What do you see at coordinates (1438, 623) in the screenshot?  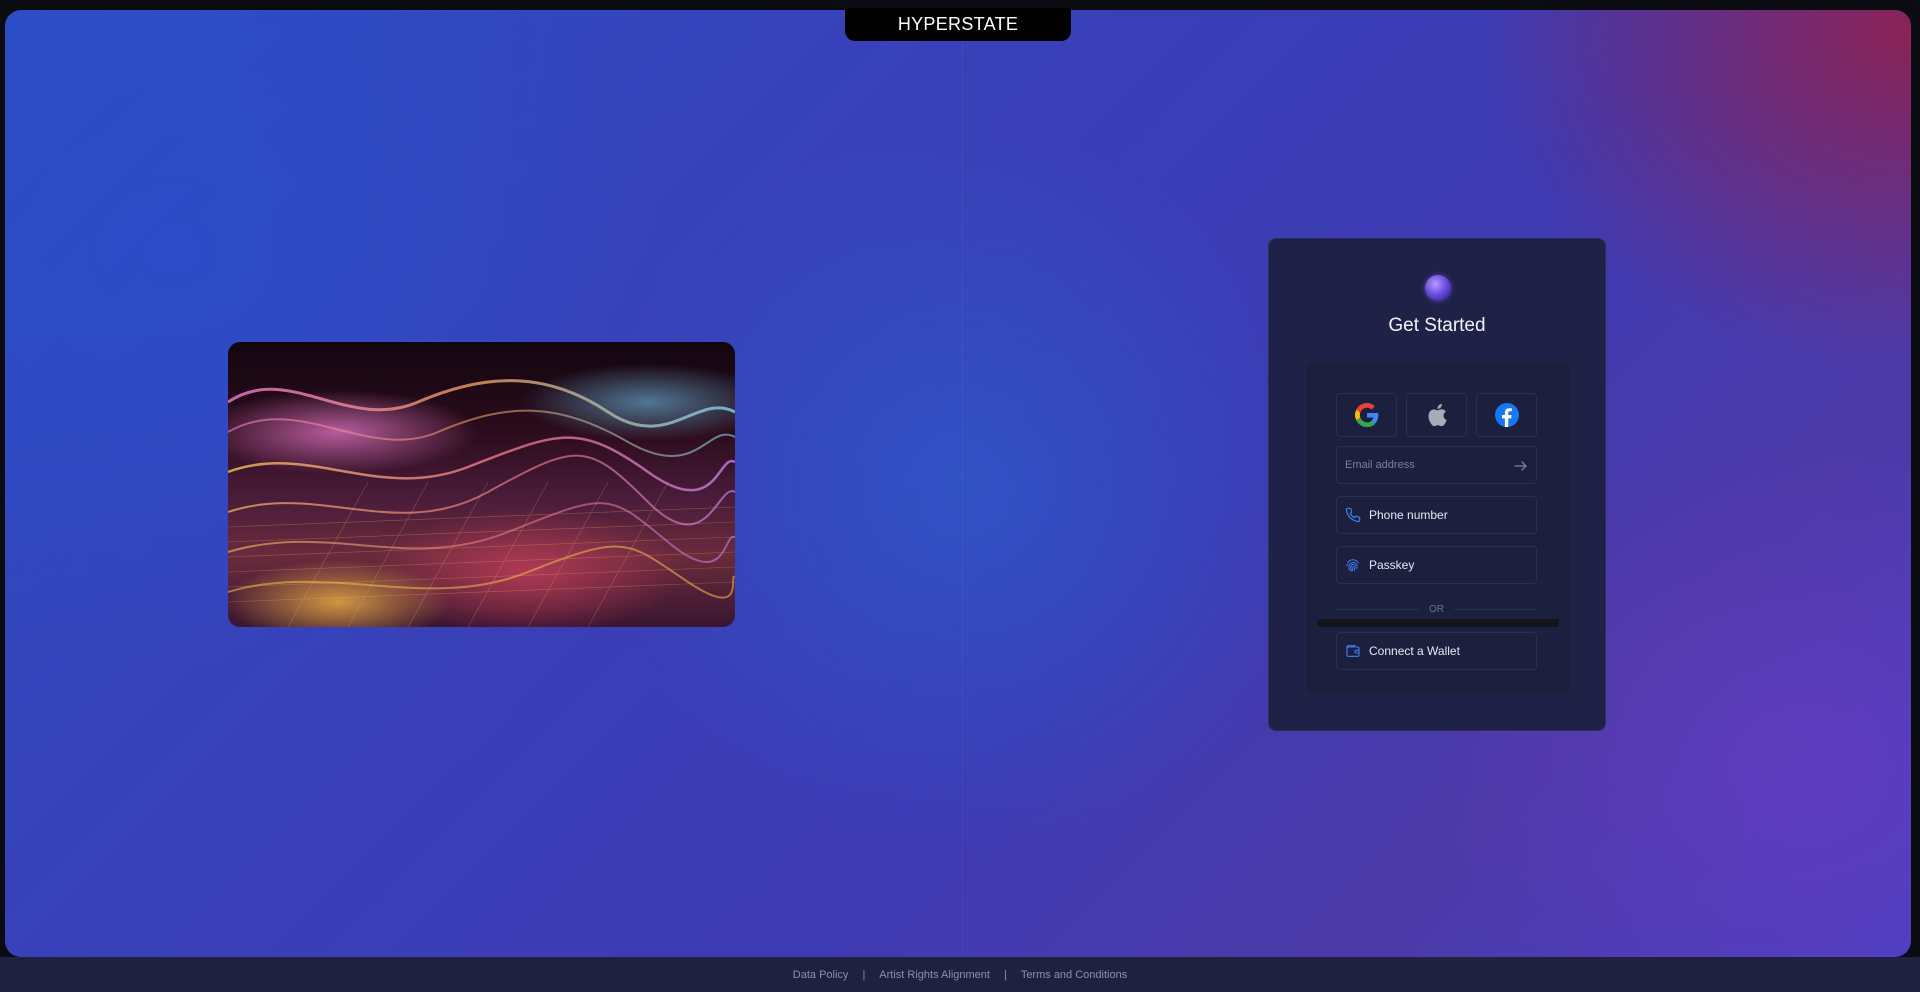 I see `divider-bar` at bounding box center [1438, 623].